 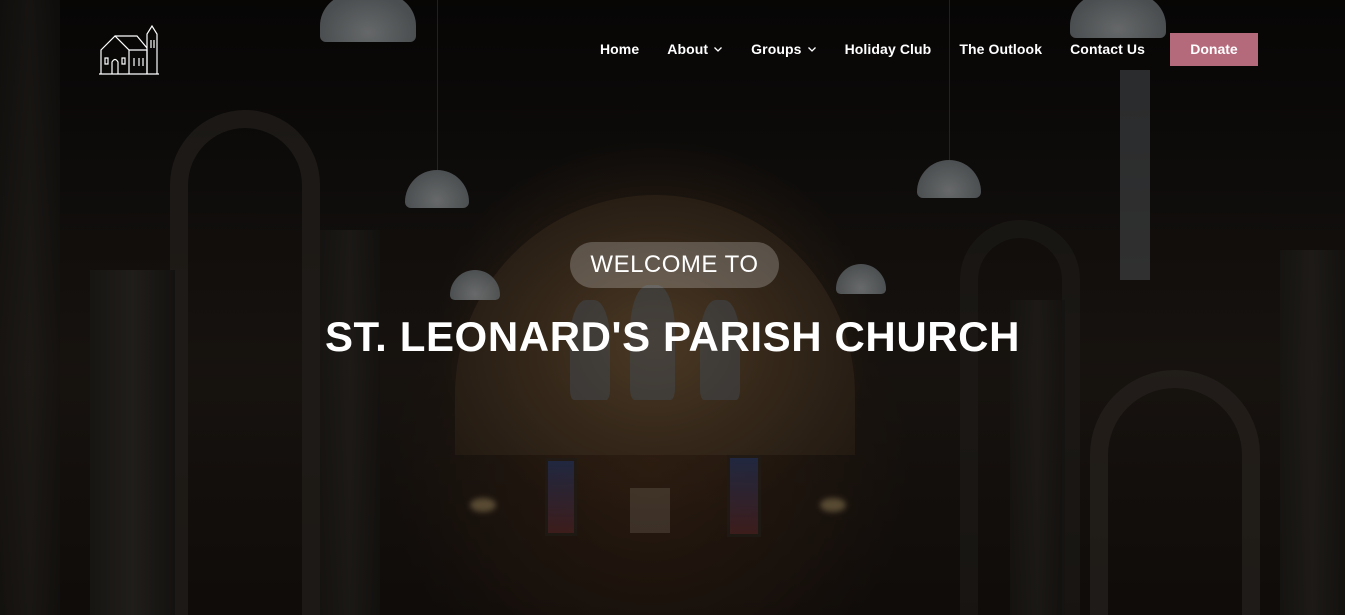 I want to click on nav-about: About, so click(x=695, y=49).